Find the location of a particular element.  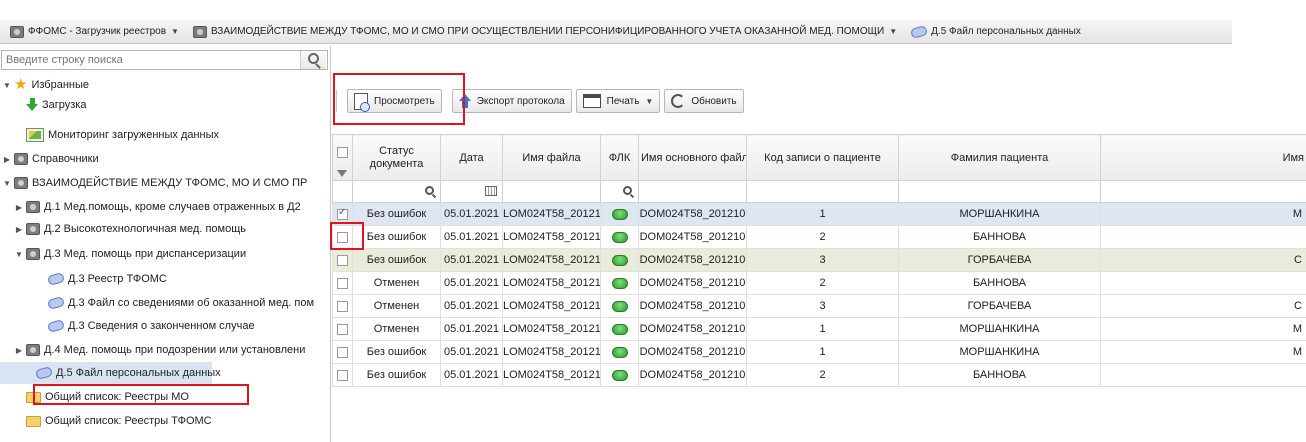

column-header-status: Статус документа is located at coordinates (396, 157).